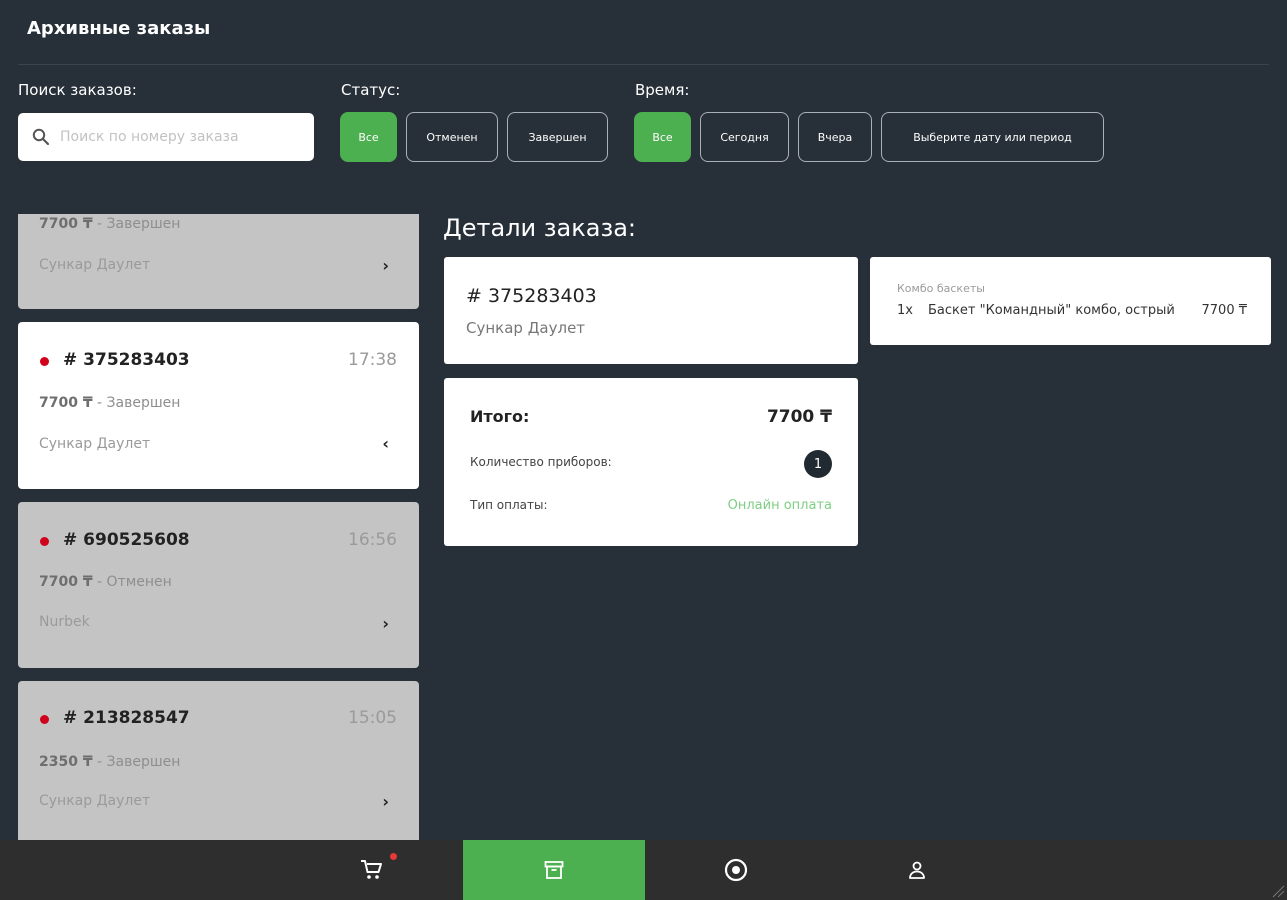 This screenshot has width=1287, height=900. What do you see at coordinates (77, 90) in the screenshot?
I see `search-label: Поиск заказов:` at bounding box center [77, 90].